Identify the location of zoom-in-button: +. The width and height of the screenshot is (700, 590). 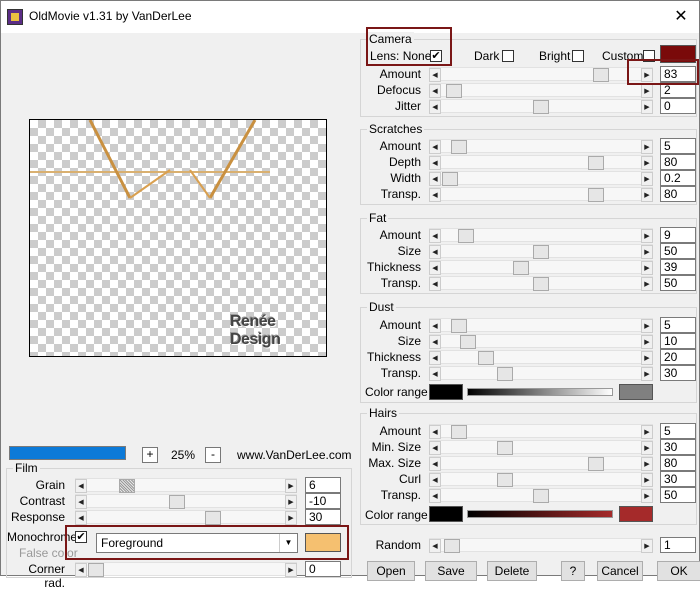
(150, 455).